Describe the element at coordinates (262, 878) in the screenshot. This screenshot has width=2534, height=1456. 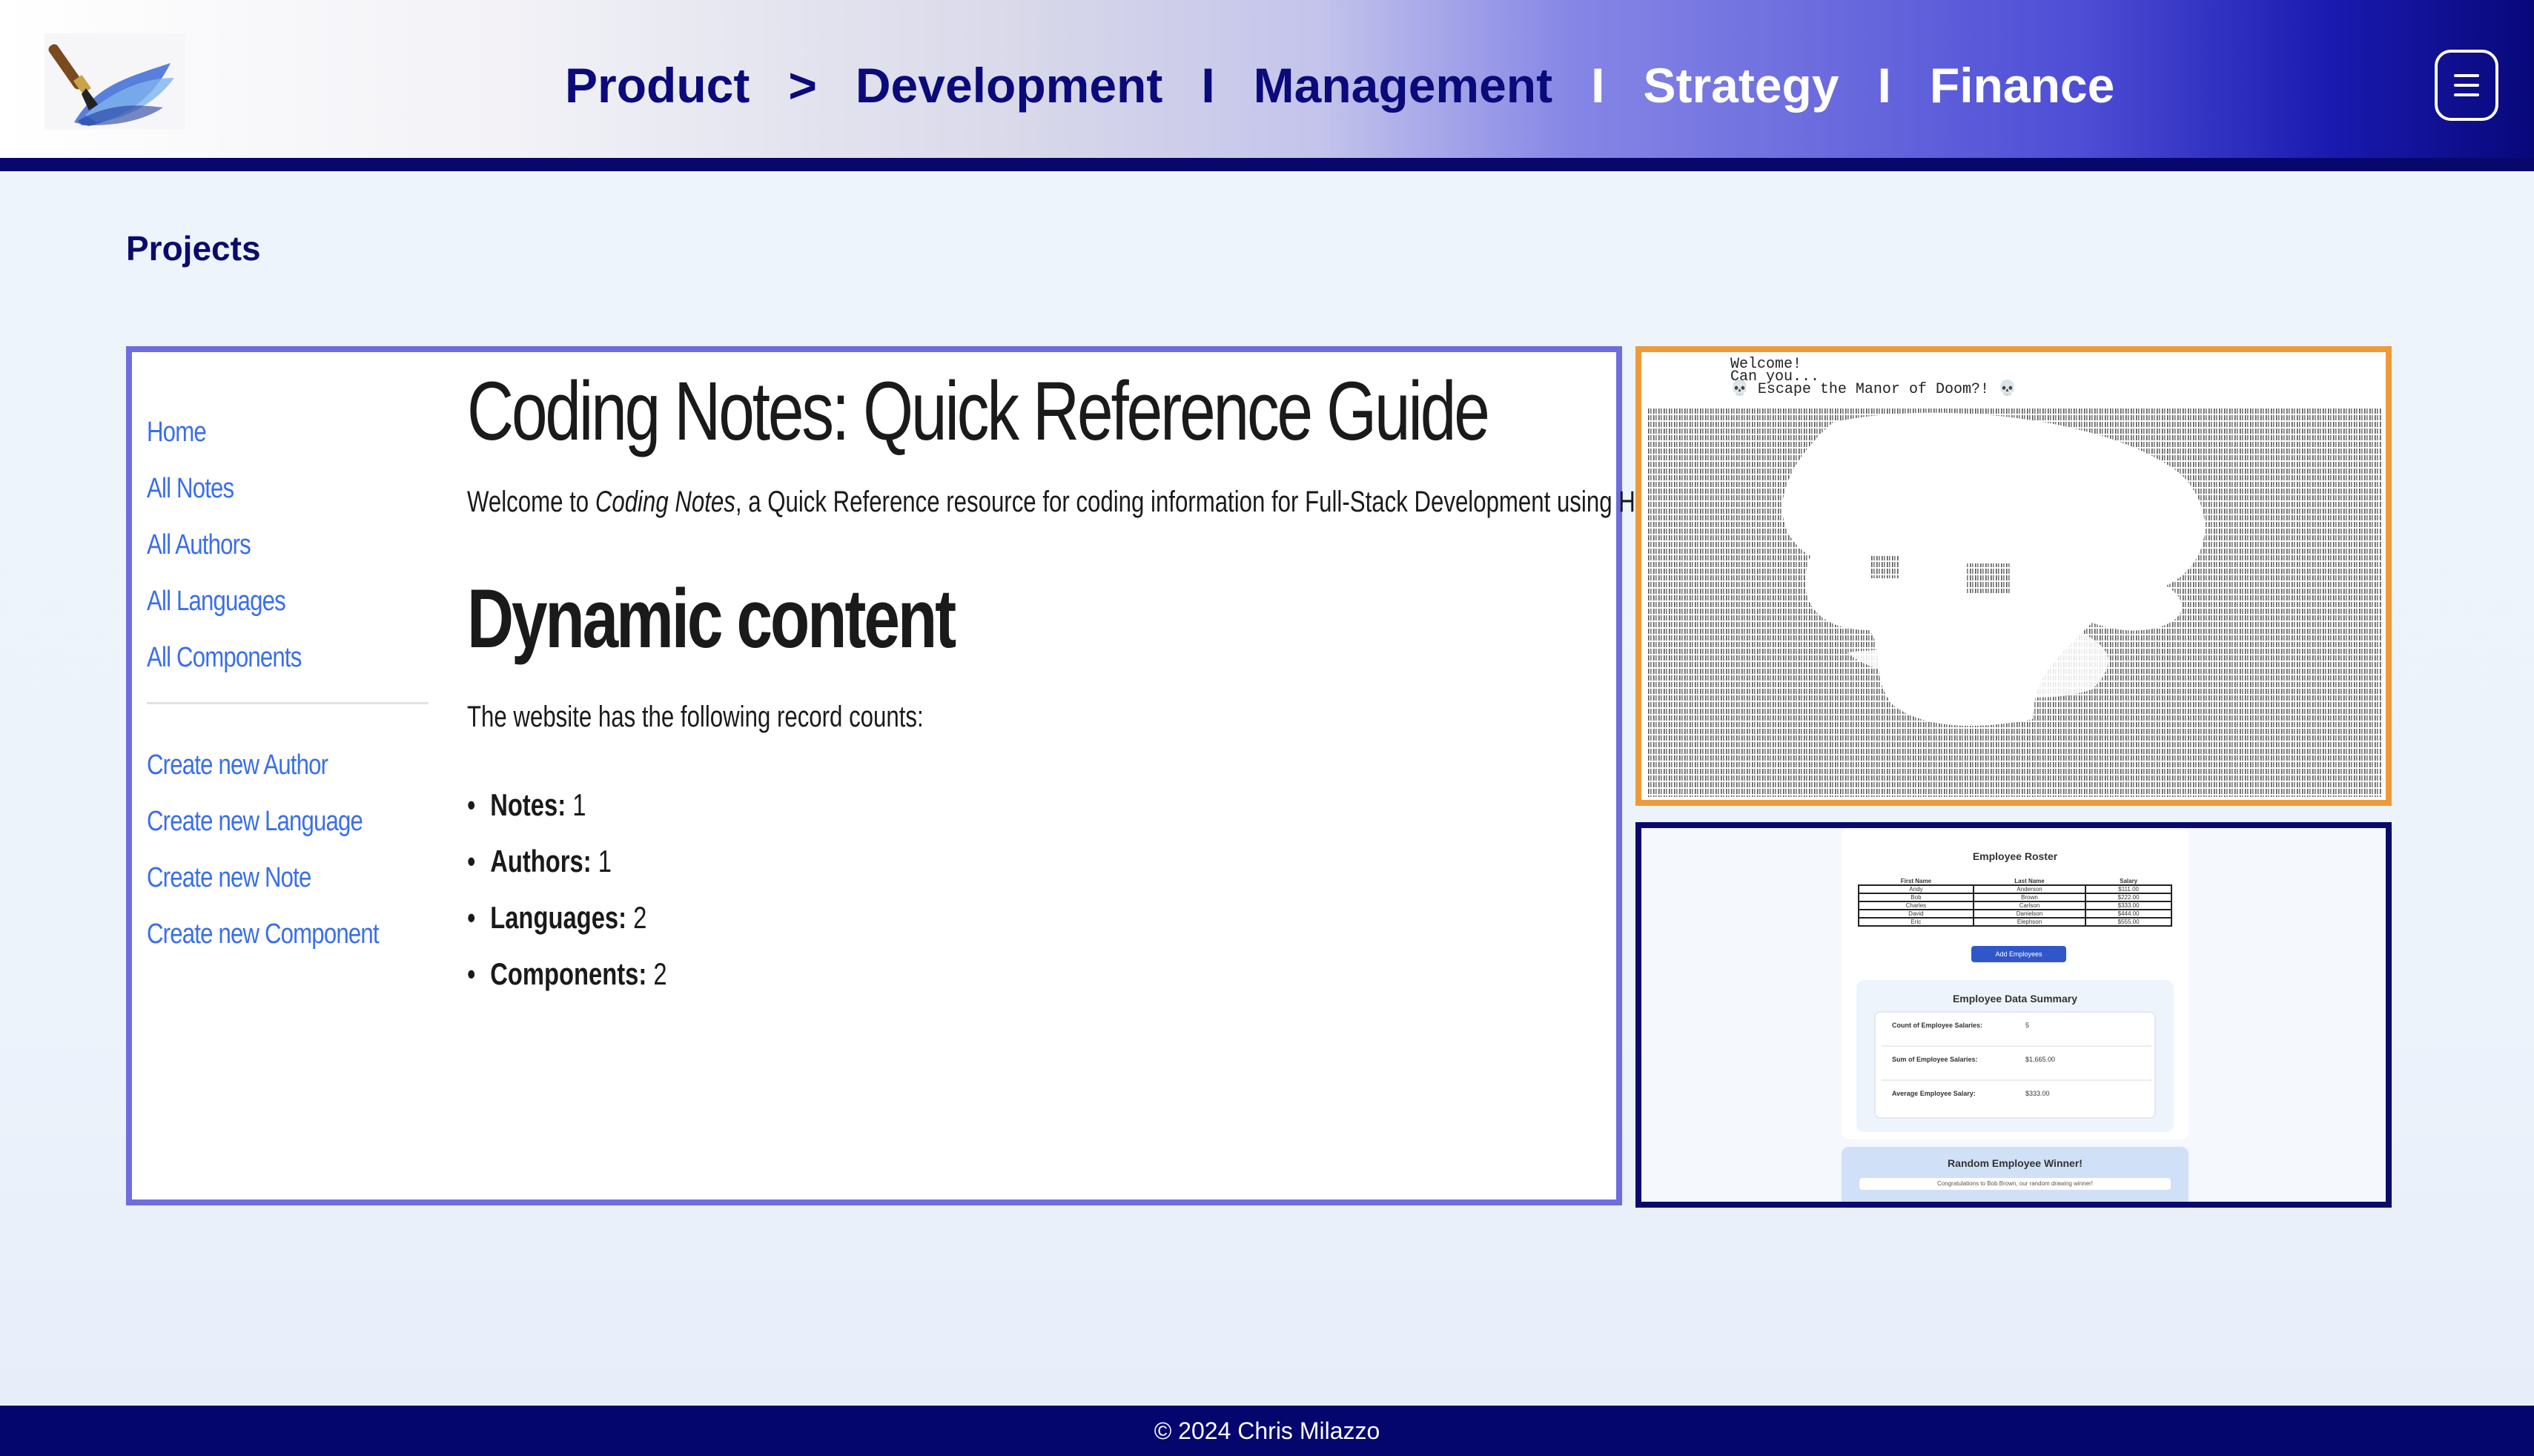
I see `sidebar-link-create-note: Create new Note` at that location.